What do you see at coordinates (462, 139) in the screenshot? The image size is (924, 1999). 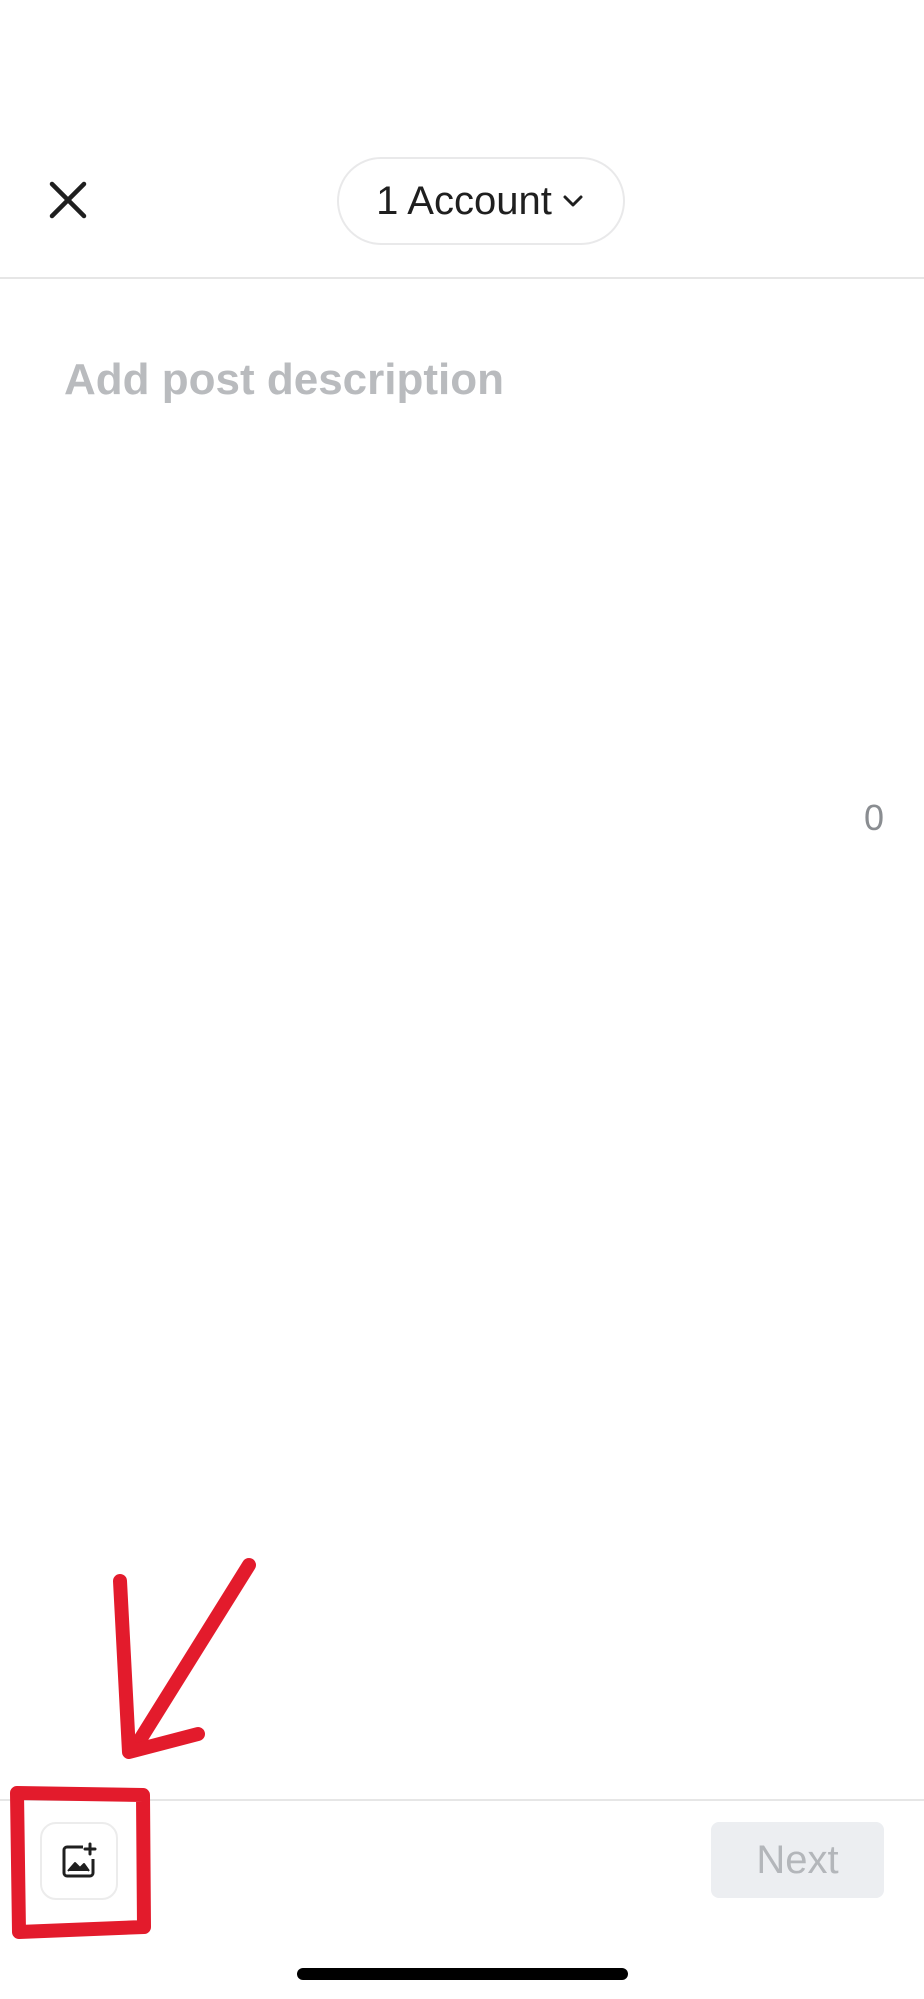 I see `header: 1 Account` at bounding box center [462, 139].